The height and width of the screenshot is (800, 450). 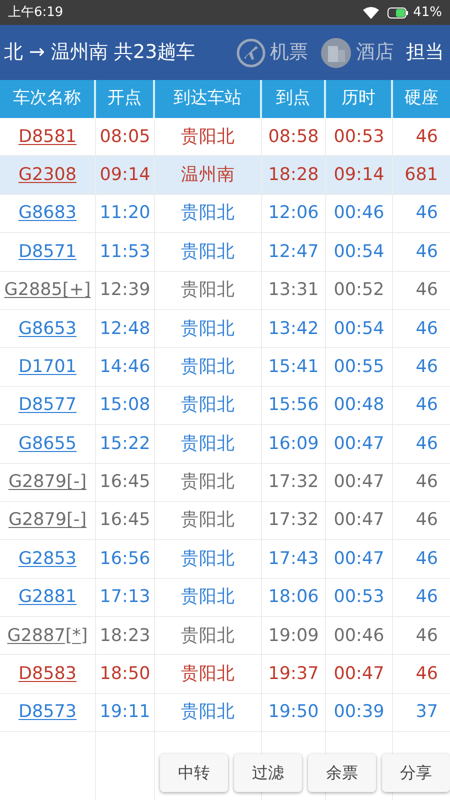 I want to click on table-cell: 19:09, so click(x=294, y=635).